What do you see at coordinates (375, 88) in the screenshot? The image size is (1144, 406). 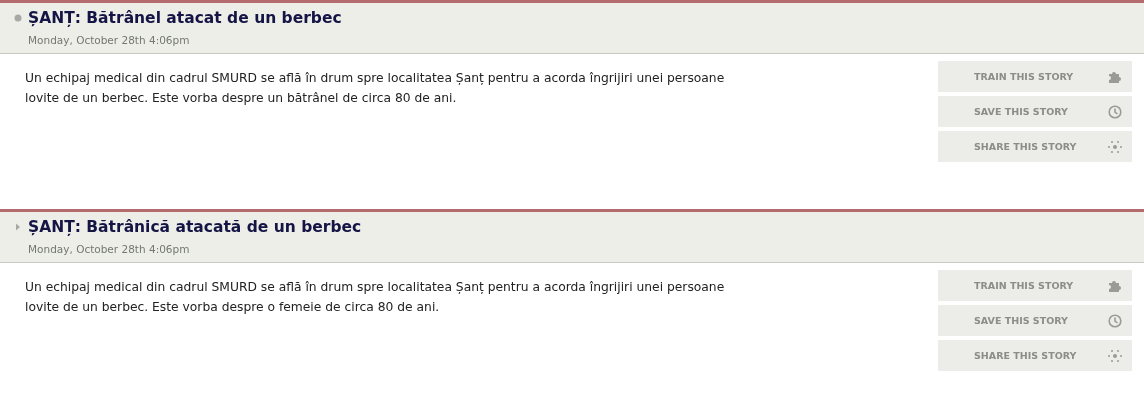 I see `story-text: Un echipaj medical din cadrul SMURD se află în drum spre localitatea Șanț pentru a acorda îngrijiri unei persoane lovite de un berbec. Este vorba despre un bătrânel de circa 80 de ani.` at bounding box center [375, 88].